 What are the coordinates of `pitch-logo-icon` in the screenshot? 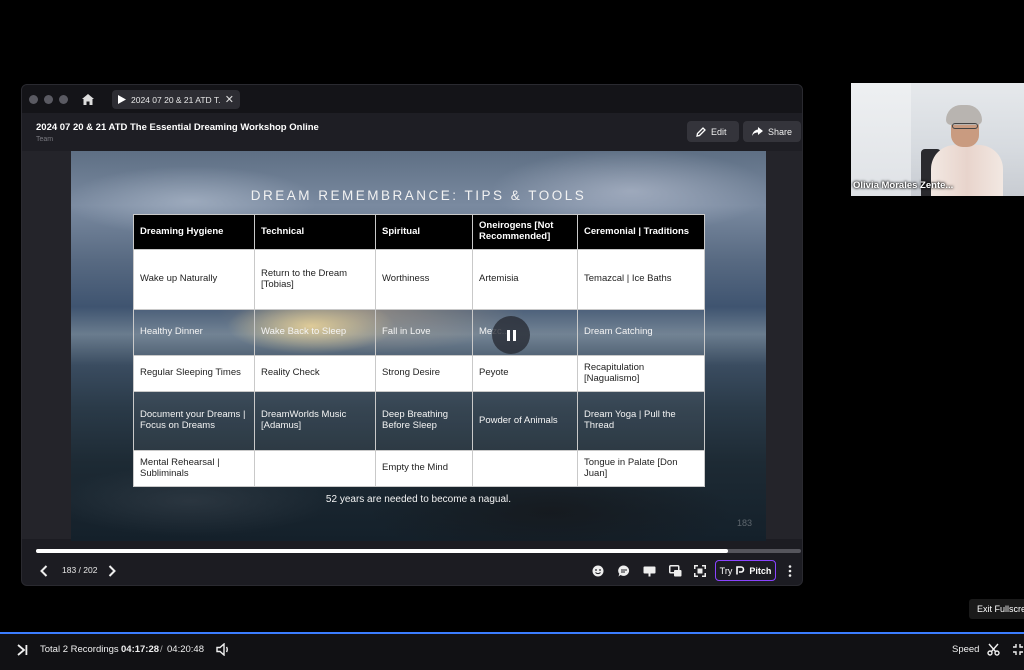 It's located at (740, 570).